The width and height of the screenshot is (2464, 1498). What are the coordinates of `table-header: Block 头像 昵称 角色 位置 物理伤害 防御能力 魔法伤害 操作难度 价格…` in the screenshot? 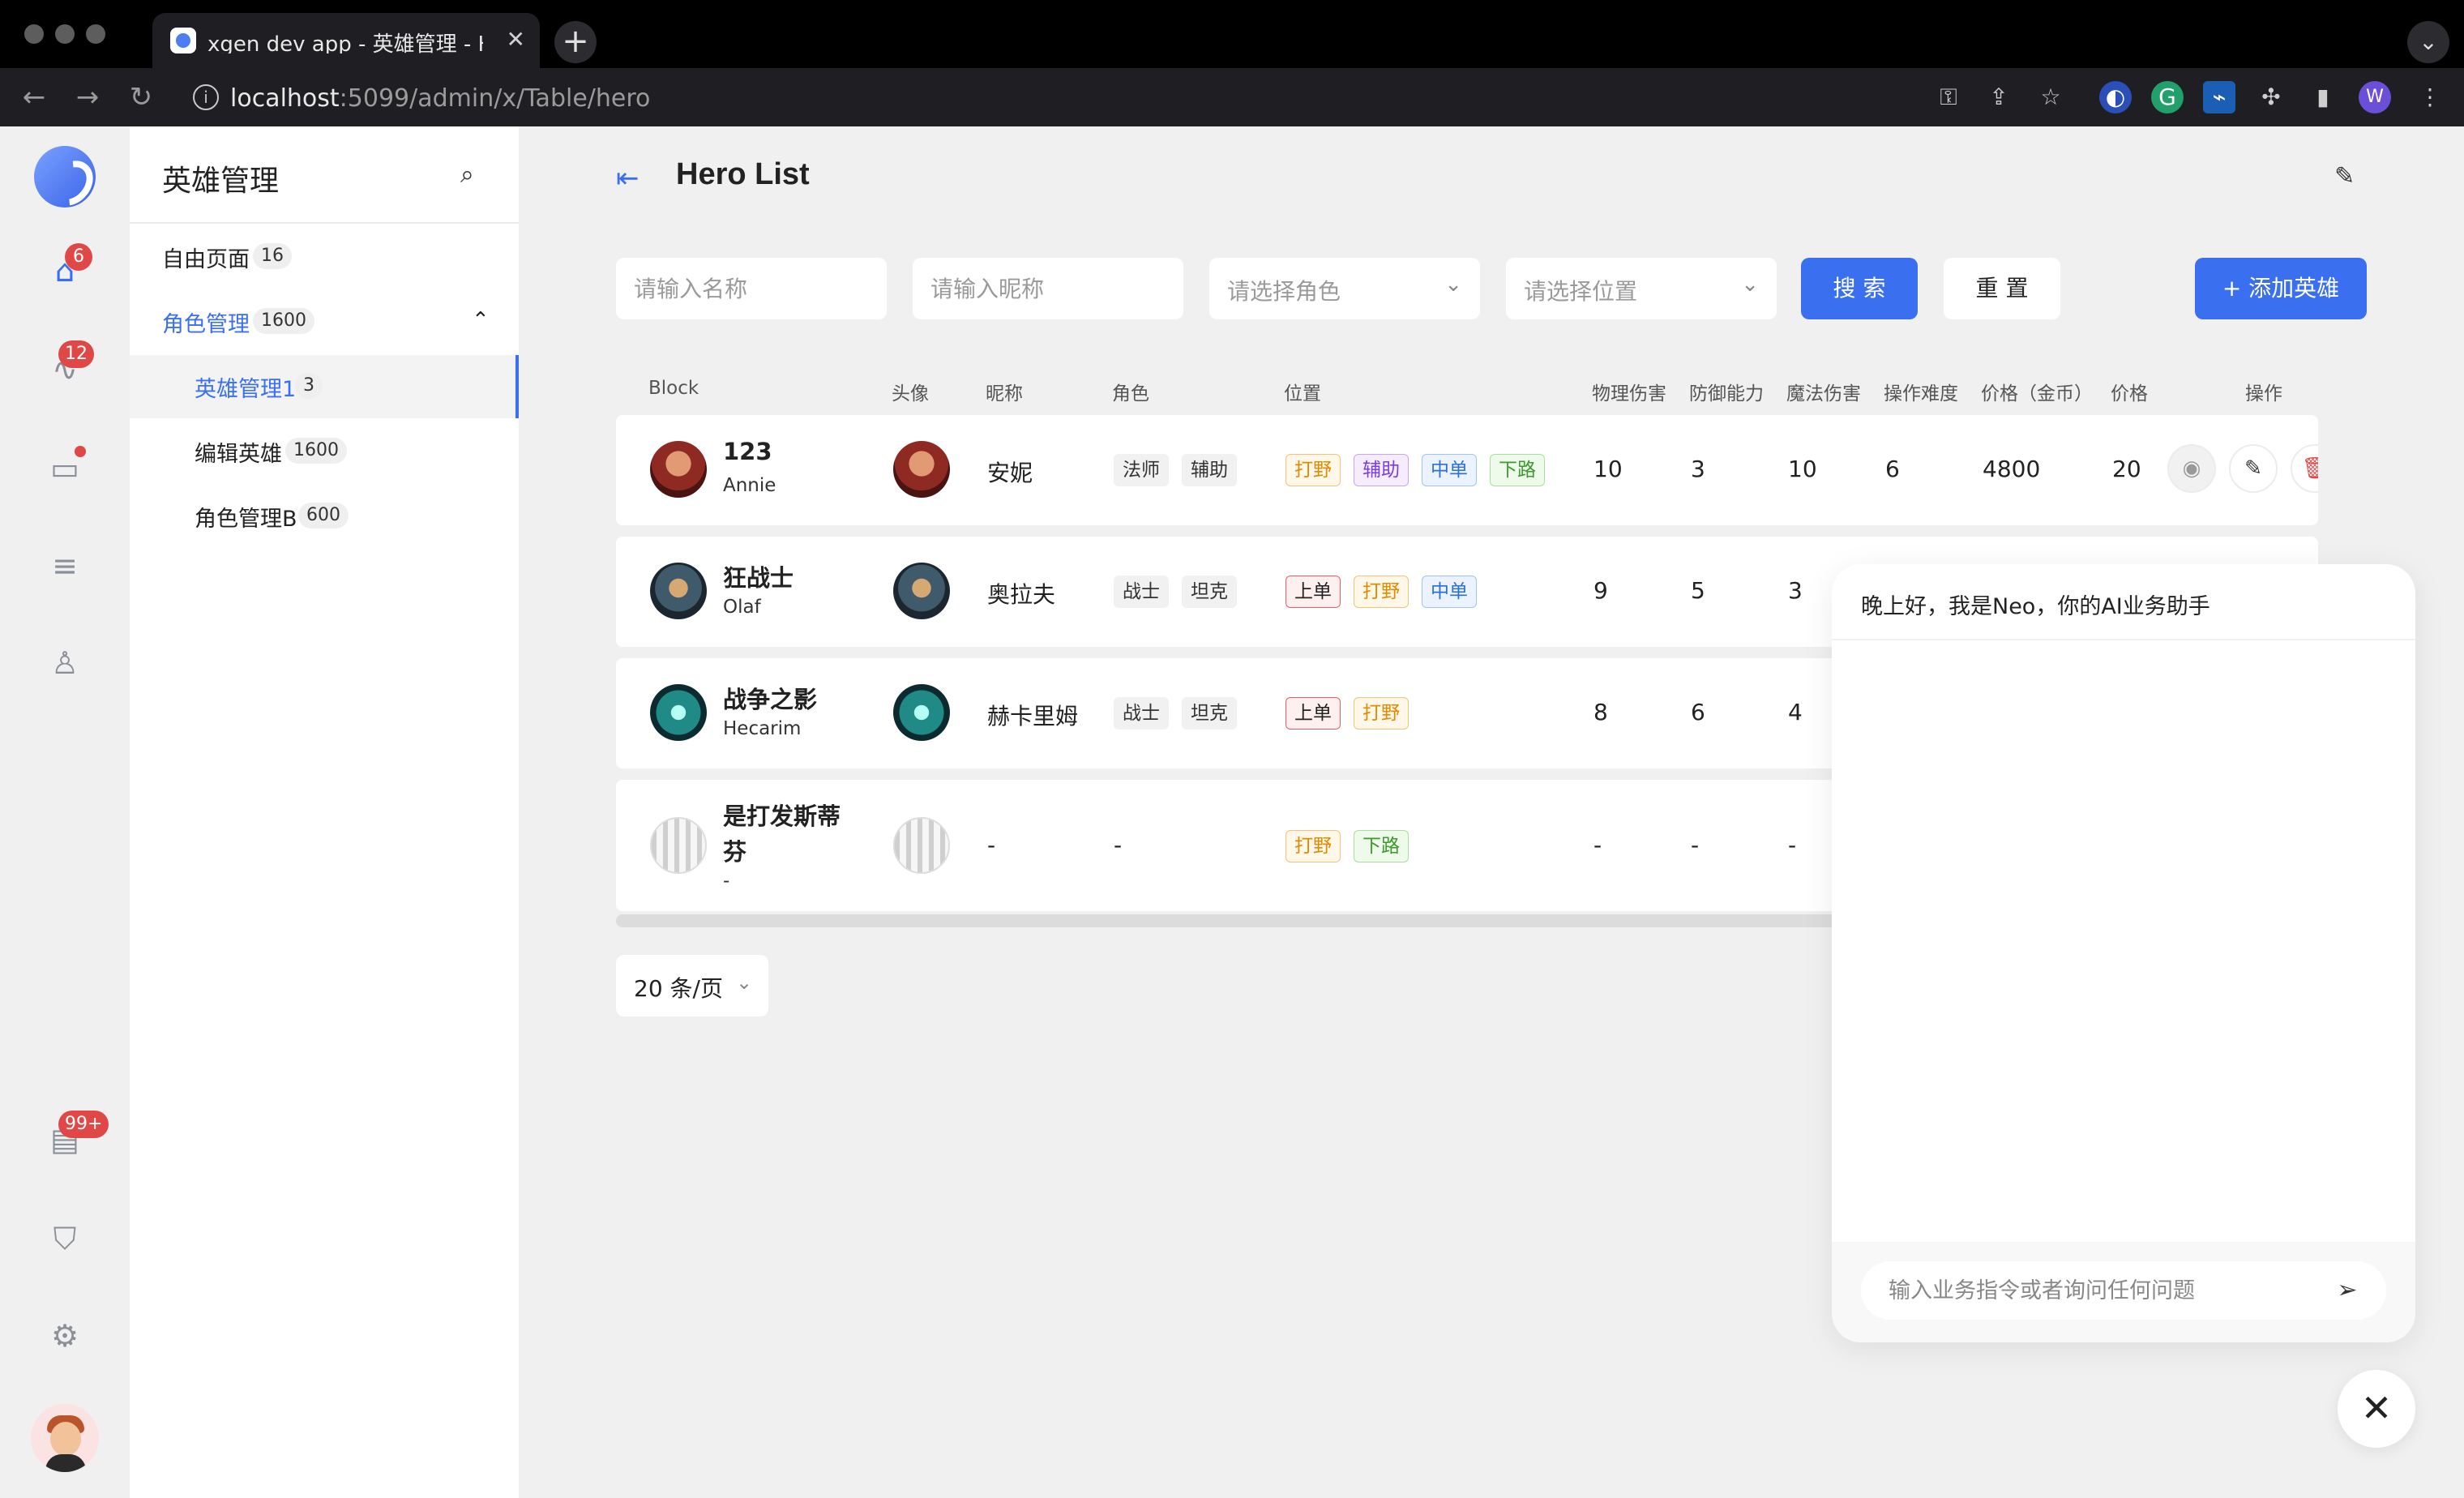 It's located at (1467, 388).